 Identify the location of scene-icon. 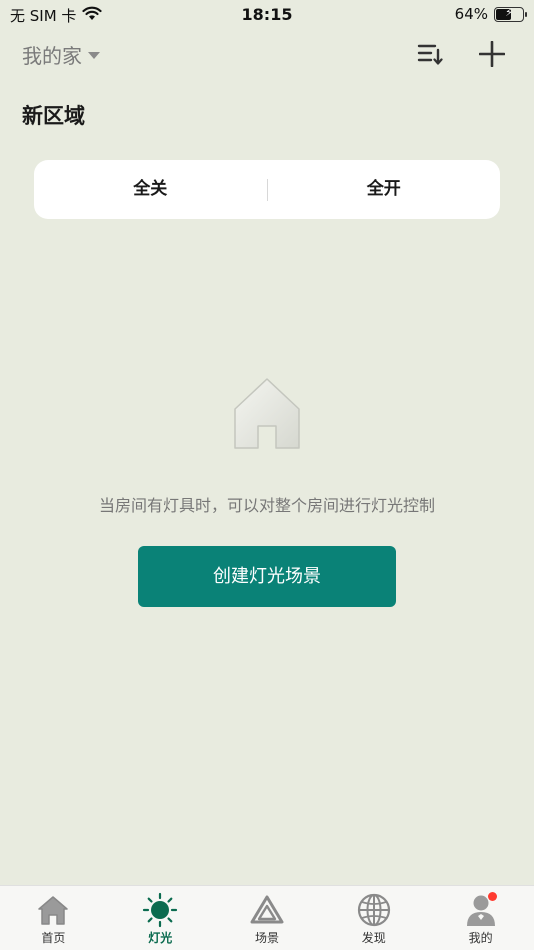
(267, 910).